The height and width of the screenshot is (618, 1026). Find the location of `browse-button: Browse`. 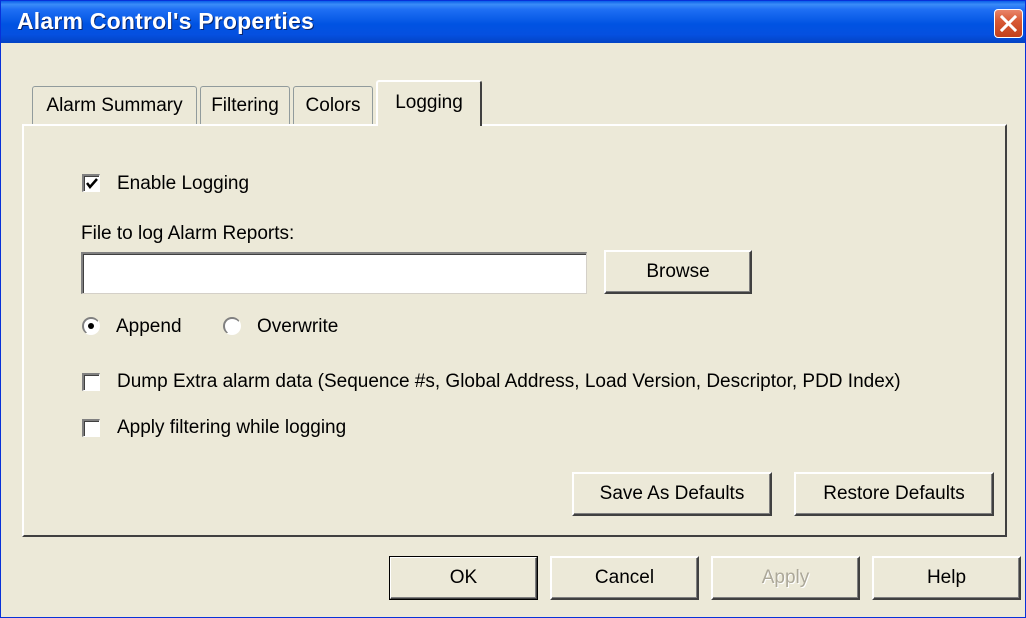

browse-button: Browse is located at coordinates (678, 272).